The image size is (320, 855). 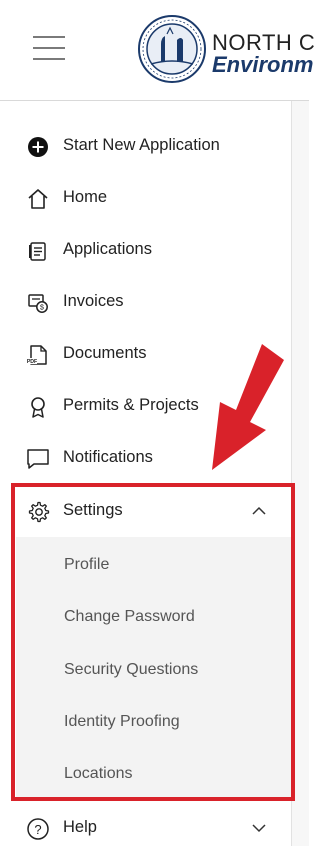 I want to click on sidebar-item-start-new-application: Start New Application, so click(x=145, y=147).